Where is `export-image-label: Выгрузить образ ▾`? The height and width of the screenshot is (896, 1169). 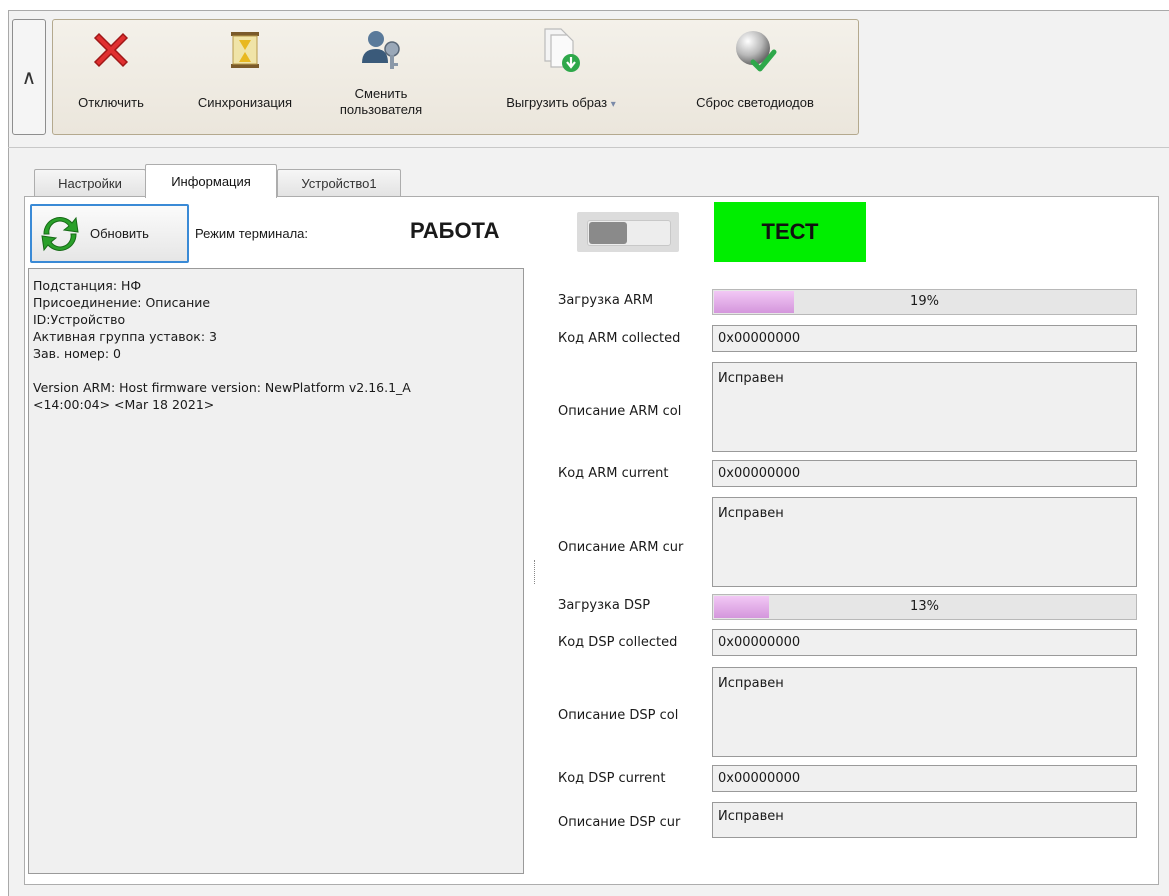 export-image-label: Выгрузить образ ▾ is located at coordinates (561, 104).